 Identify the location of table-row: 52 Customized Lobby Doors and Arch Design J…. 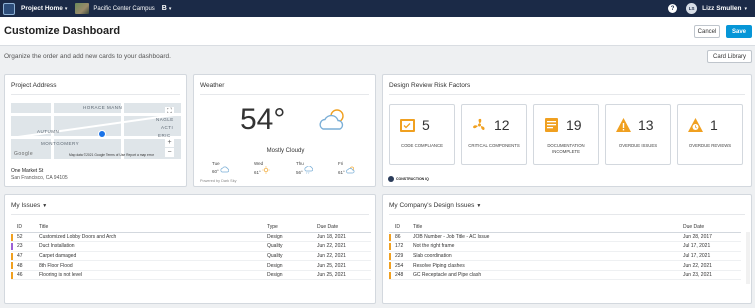
(191, 237).